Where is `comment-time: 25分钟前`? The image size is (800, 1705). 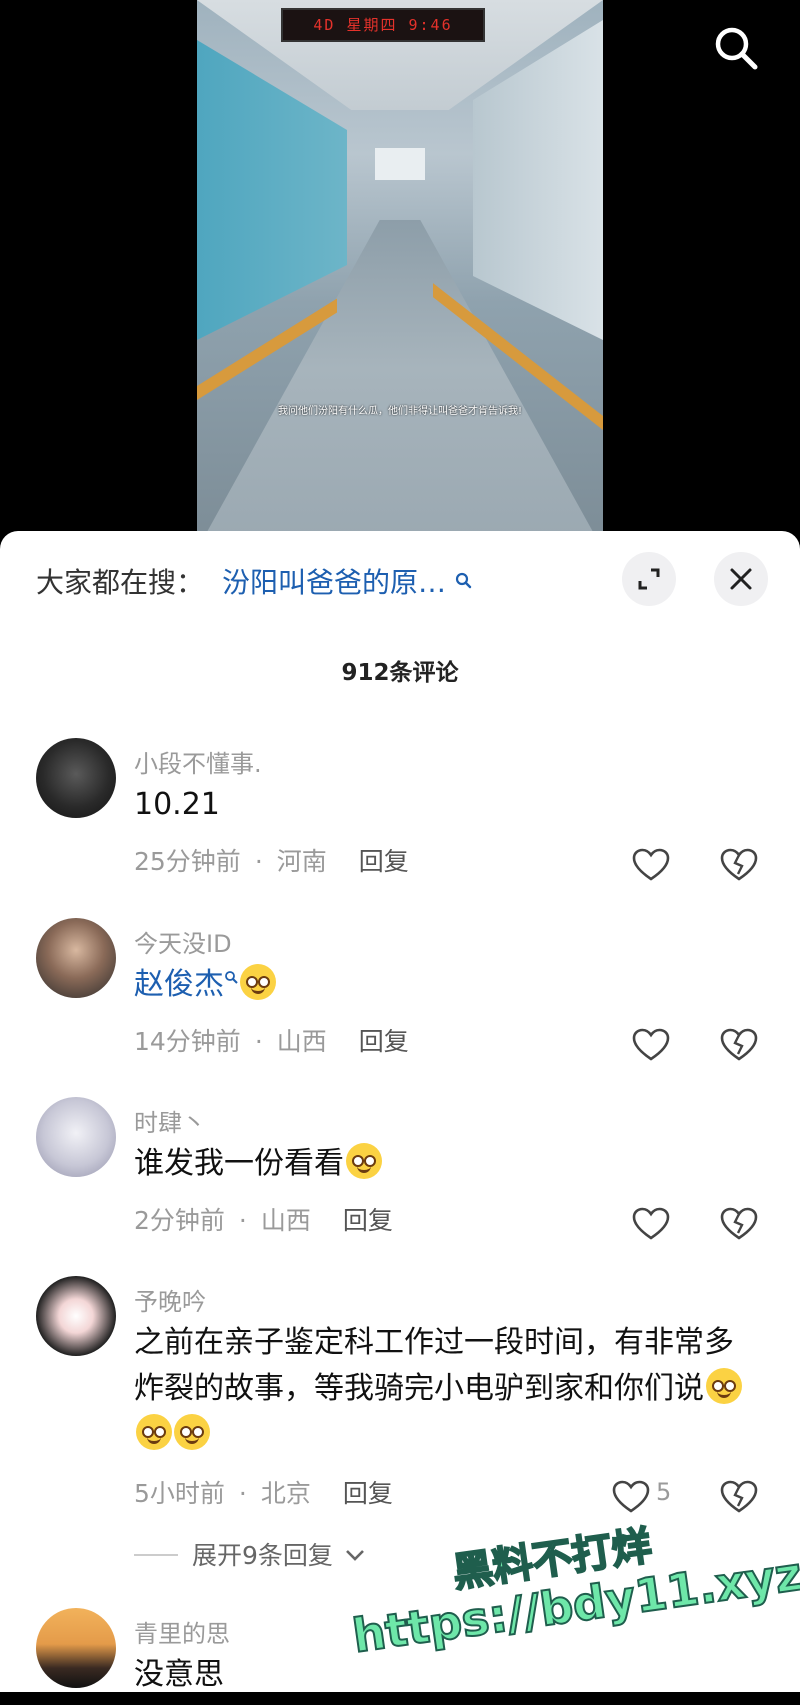 comment-time: 25分钟前 is located at coordinates (187, 861).